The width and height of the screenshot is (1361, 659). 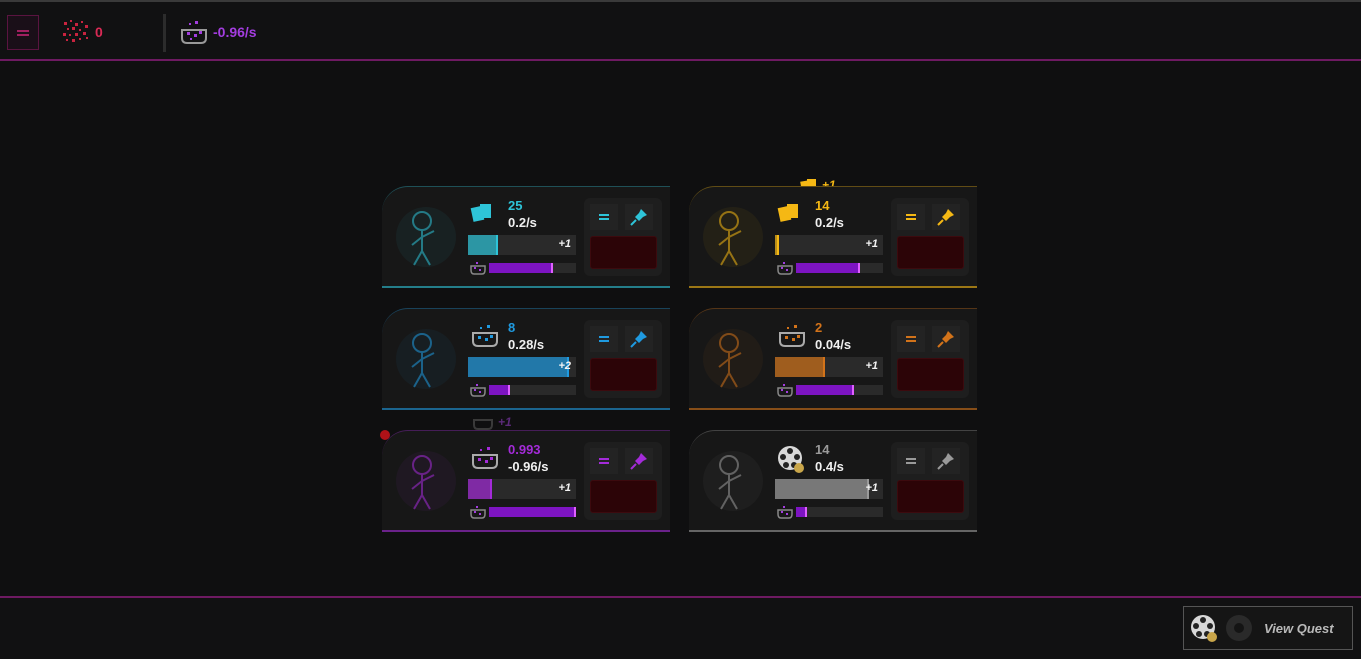 I want to click on resource-count: 14, so click(x=822, y=449).